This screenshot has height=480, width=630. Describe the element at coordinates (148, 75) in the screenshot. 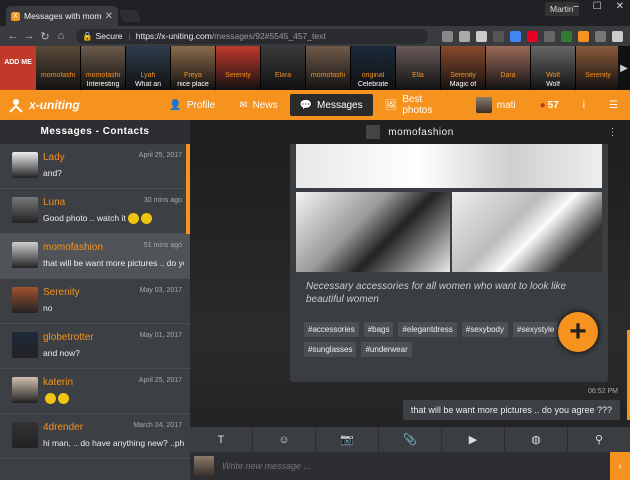

I see `strip-profile-name: Lyah` at that location.